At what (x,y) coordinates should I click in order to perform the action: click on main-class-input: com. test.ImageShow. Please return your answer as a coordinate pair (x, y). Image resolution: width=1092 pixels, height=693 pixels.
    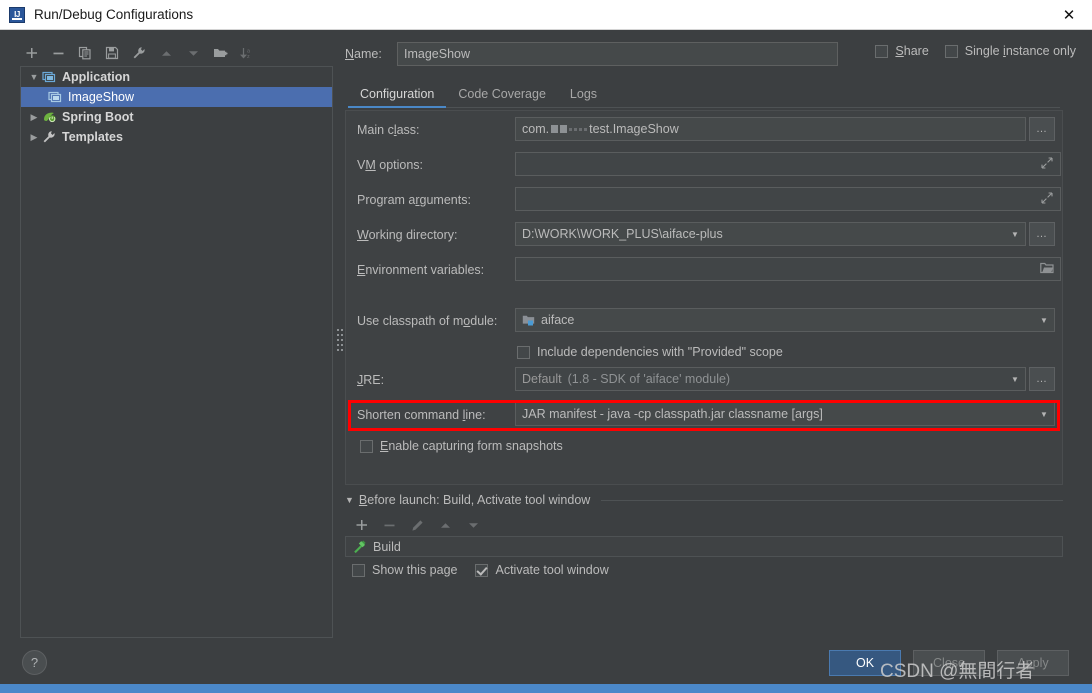
    Looking at the image, I should click on (770, 129).